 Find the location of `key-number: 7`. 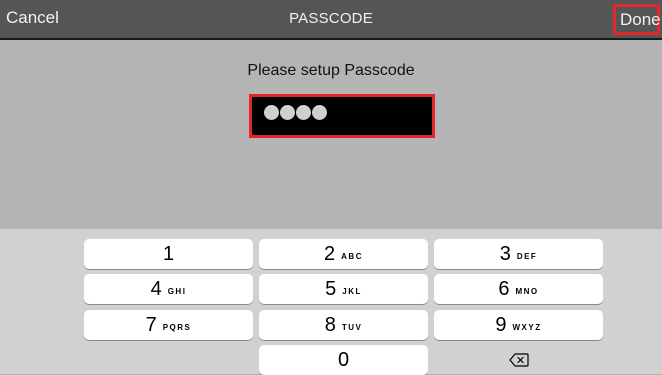

key-number: 7 is located at coordinates (151, 324).